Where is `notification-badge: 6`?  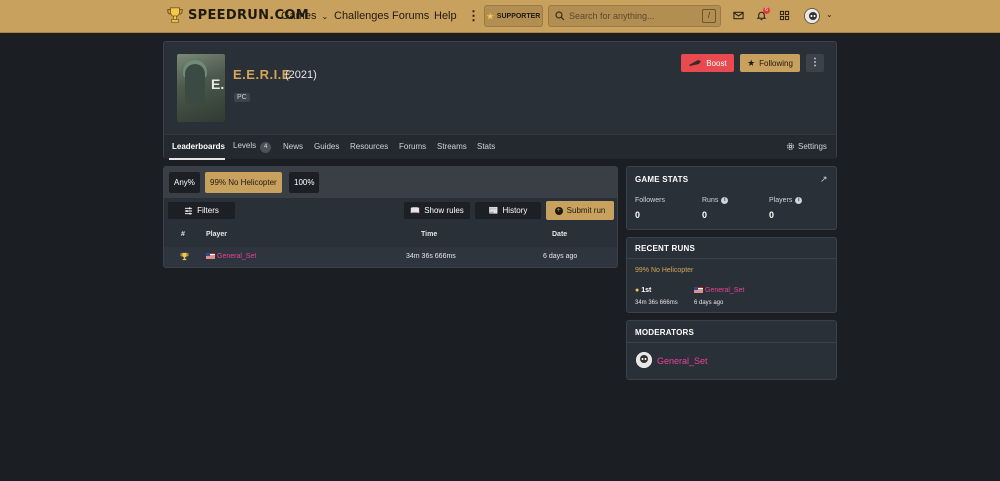
notification-badge: 6 is located at coordinates (766, 10).